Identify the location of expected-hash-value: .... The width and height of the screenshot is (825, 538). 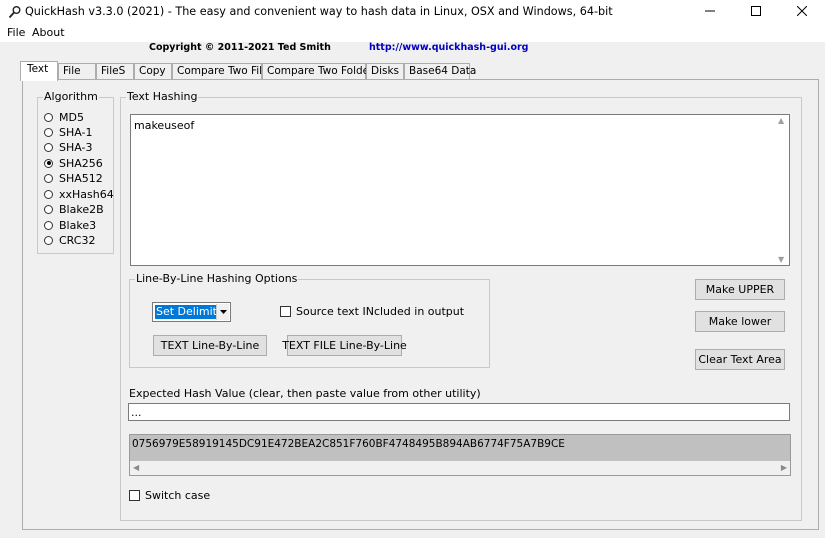
(136, 412).